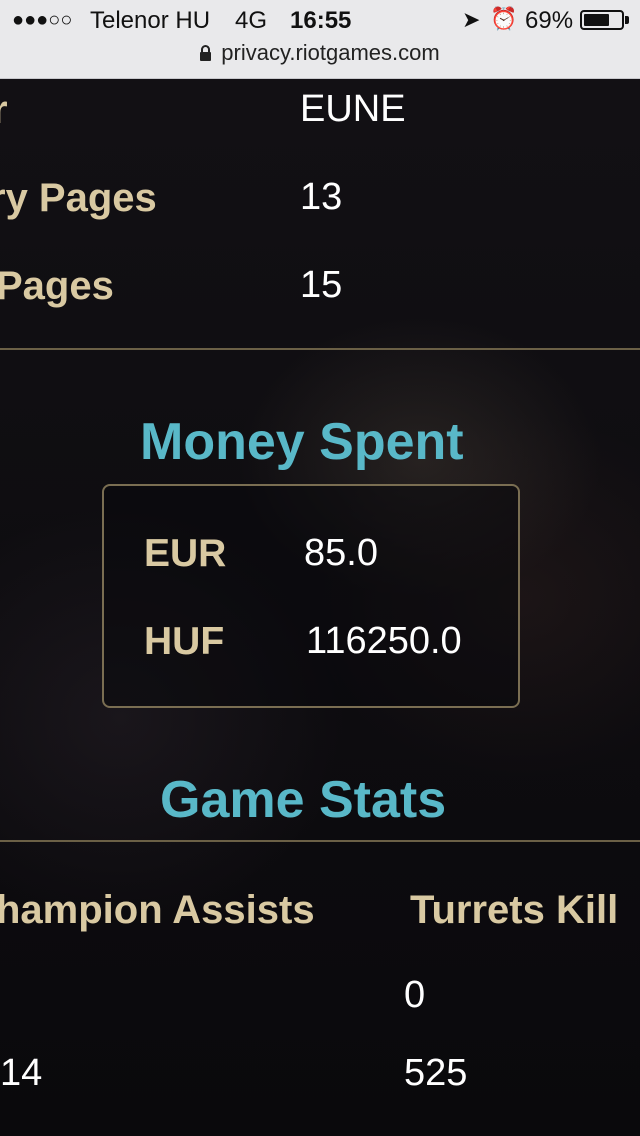 This screenshot has width=640, height=1136. I want to click on game-stats-heading: Game Stats, so click(303, 800).